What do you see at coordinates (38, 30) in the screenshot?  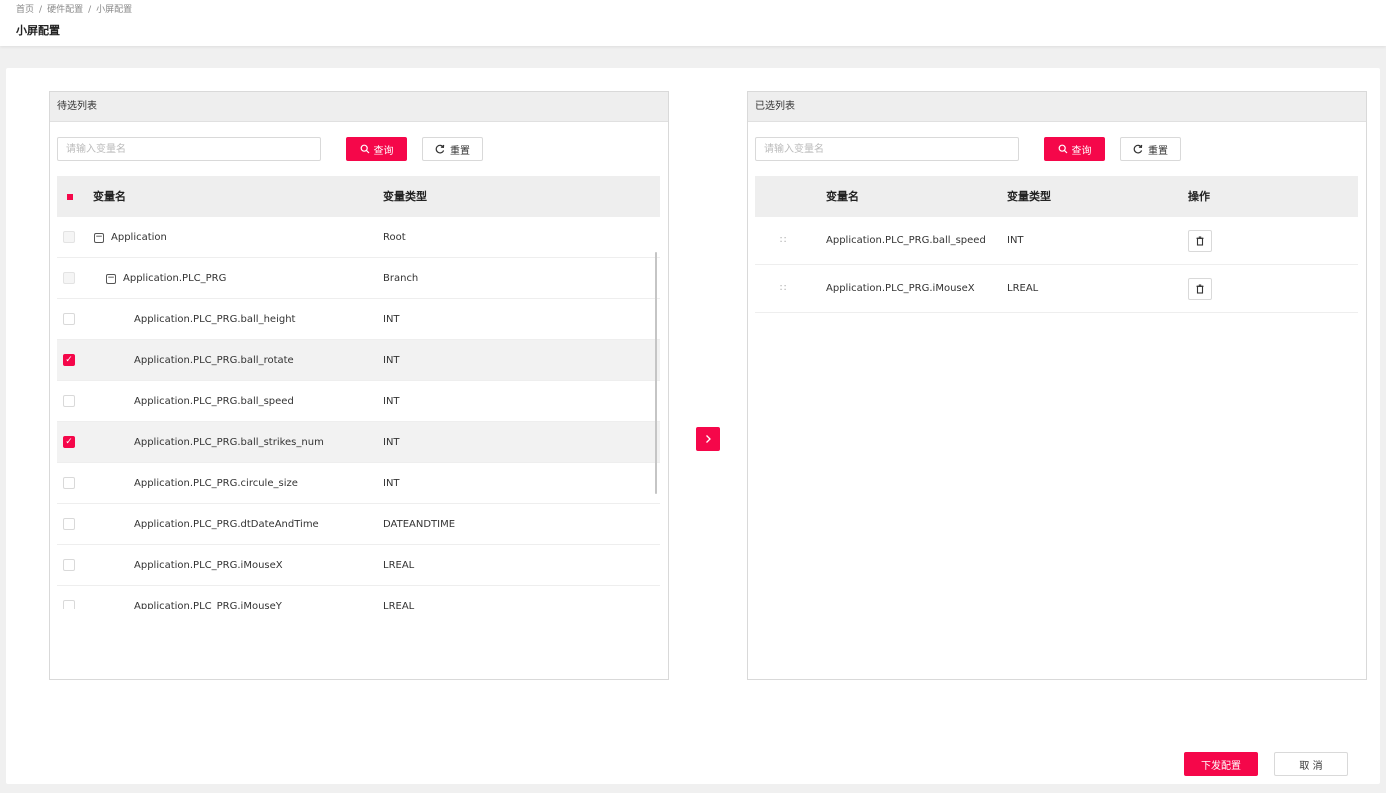 I see `page-title: 小屏配置` at bounding box center [38, 30].